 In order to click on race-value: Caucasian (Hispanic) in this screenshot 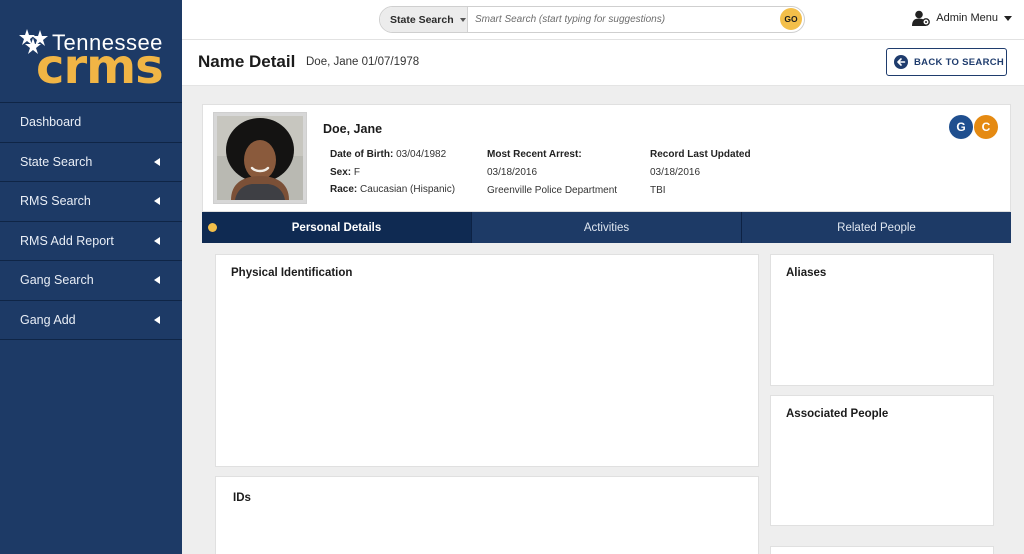, I will do `click(408, 189)`.